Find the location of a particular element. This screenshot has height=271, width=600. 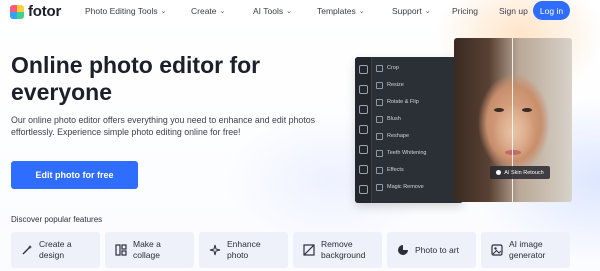

menu-label: Blush is located at coordinates (394, 119).